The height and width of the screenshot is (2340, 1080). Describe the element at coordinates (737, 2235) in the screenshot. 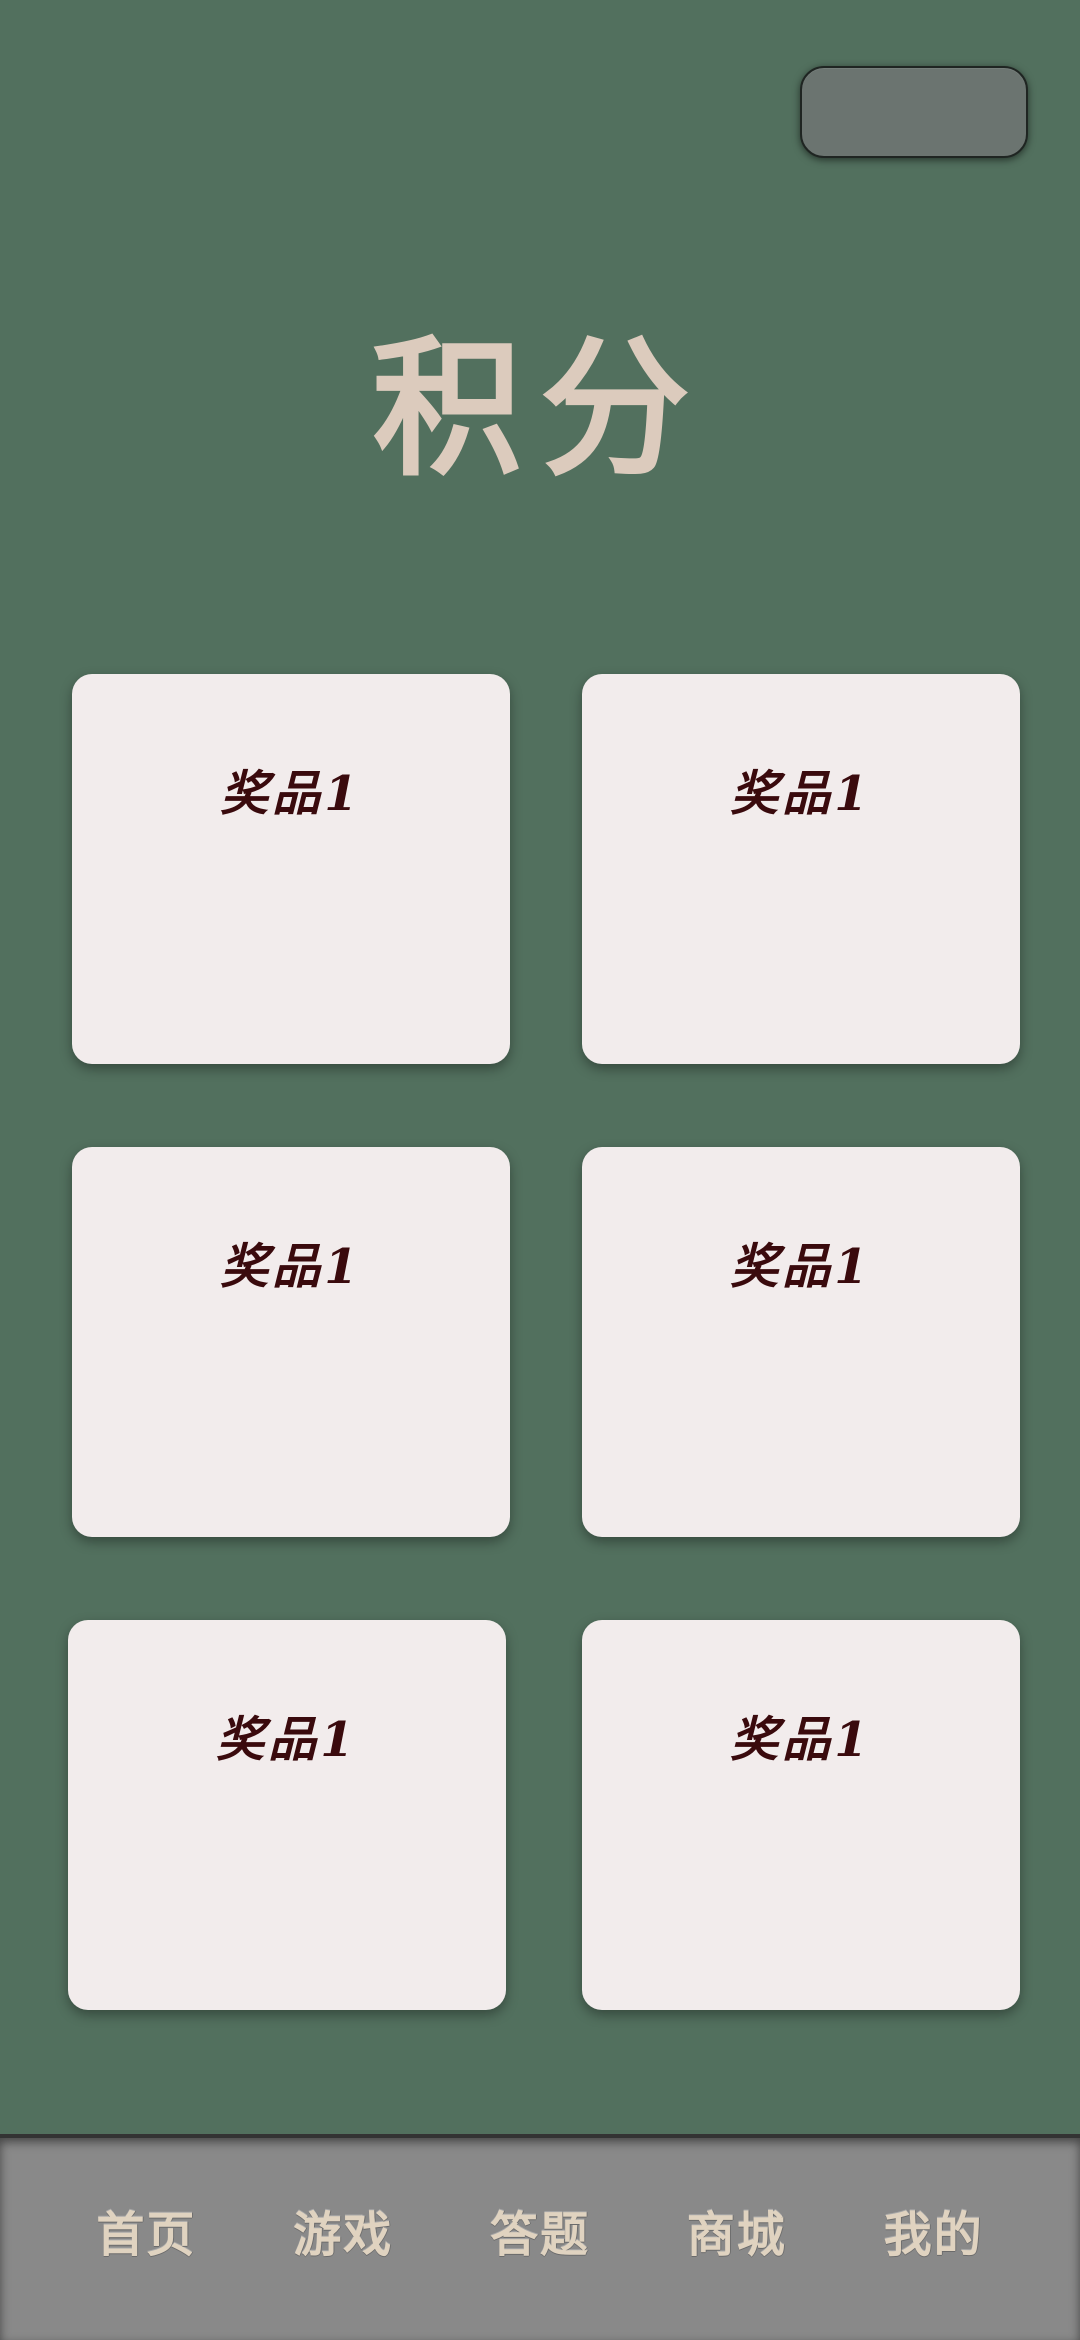

I see `nav-item-shop: 商城` at that location.